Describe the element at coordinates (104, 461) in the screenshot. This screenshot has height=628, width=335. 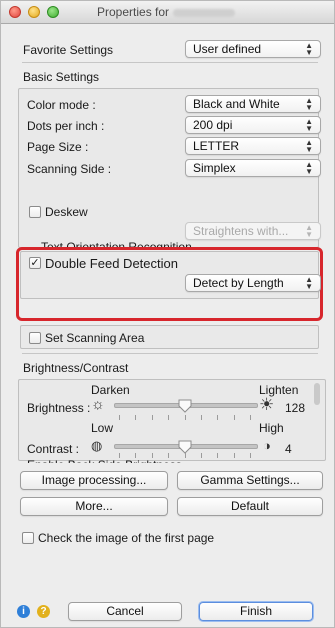
I see `back-side-brightness-label: Enable Back Side Brightness` at that location.